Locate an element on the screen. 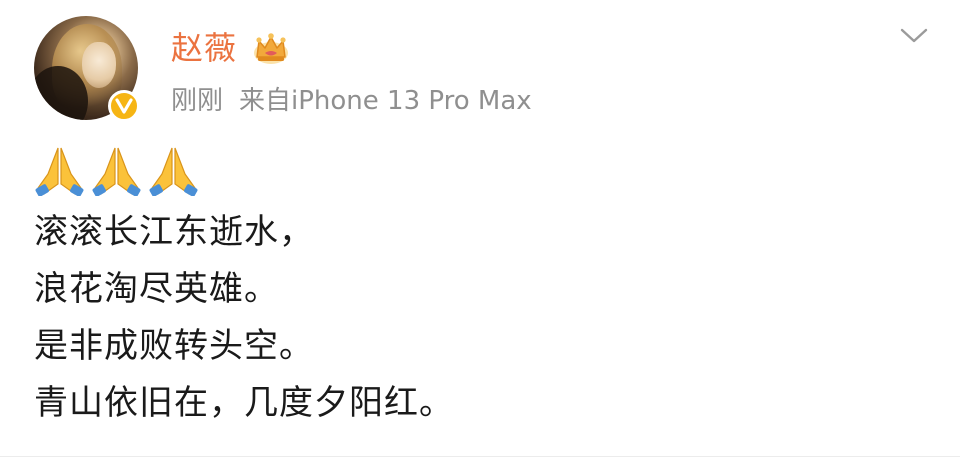 This screenshot has height=463, width=960. verified-v-icon is located at coordinates (124, 106).